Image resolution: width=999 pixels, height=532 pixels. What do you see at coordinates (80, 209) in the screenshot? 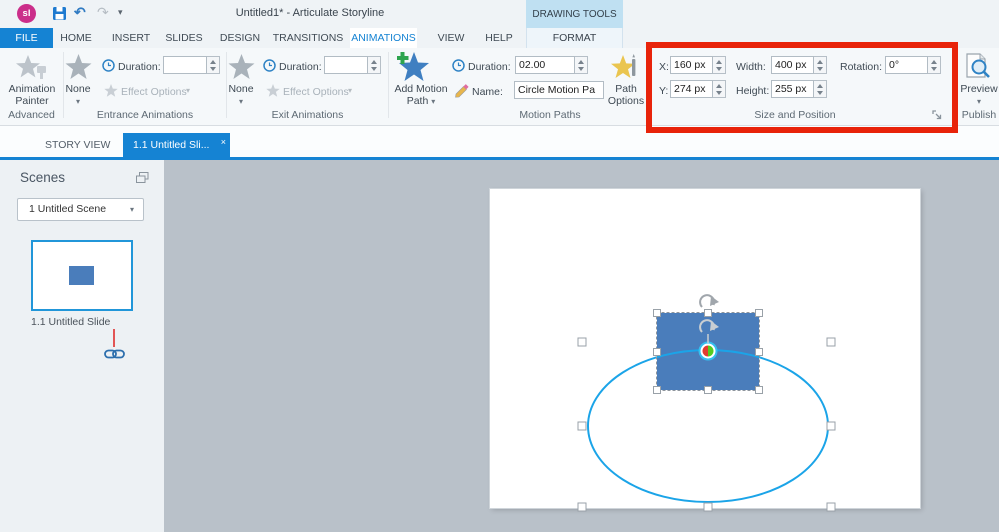
I see `scene-selector-dropdown: 1 Untitled Scene ▾` at bounding box center [80, 209].